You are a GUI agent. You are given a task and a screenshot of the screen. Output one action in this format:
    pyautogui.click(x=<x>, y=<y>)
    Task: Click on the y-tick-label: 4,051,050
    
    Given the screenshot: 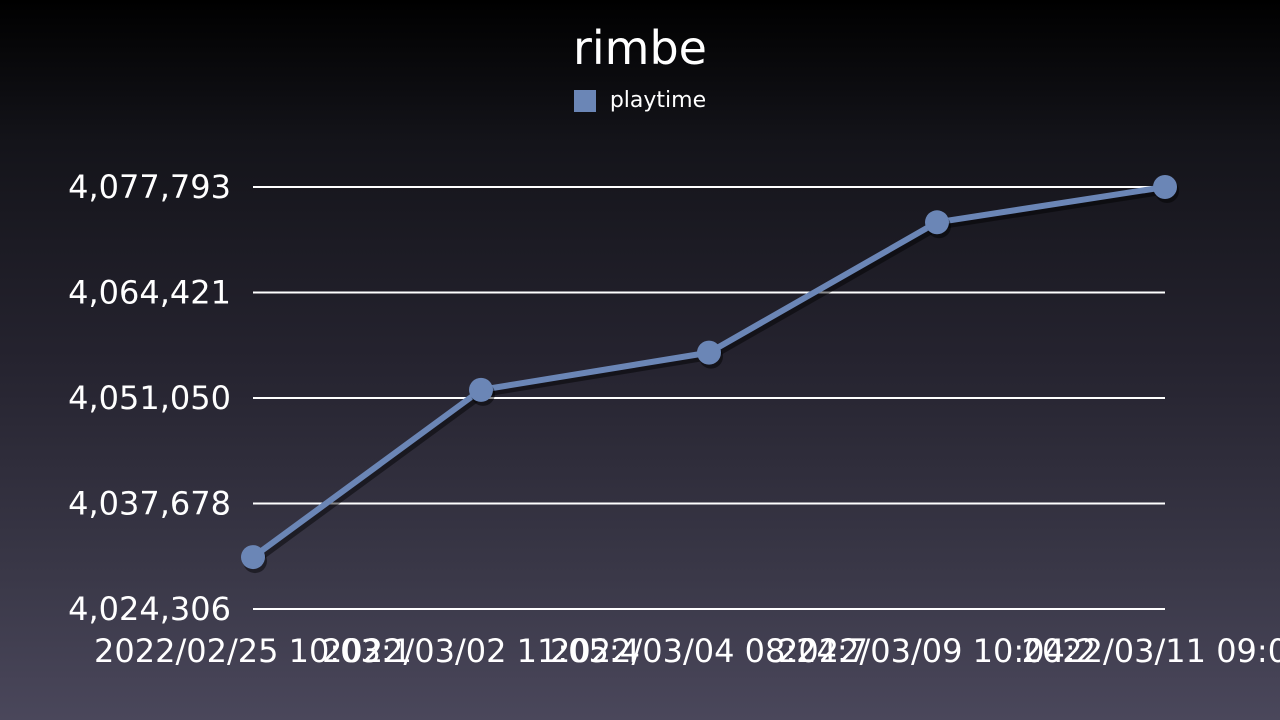 What is the action you would take?
    pyautogui.click(x=149, y=398)
    